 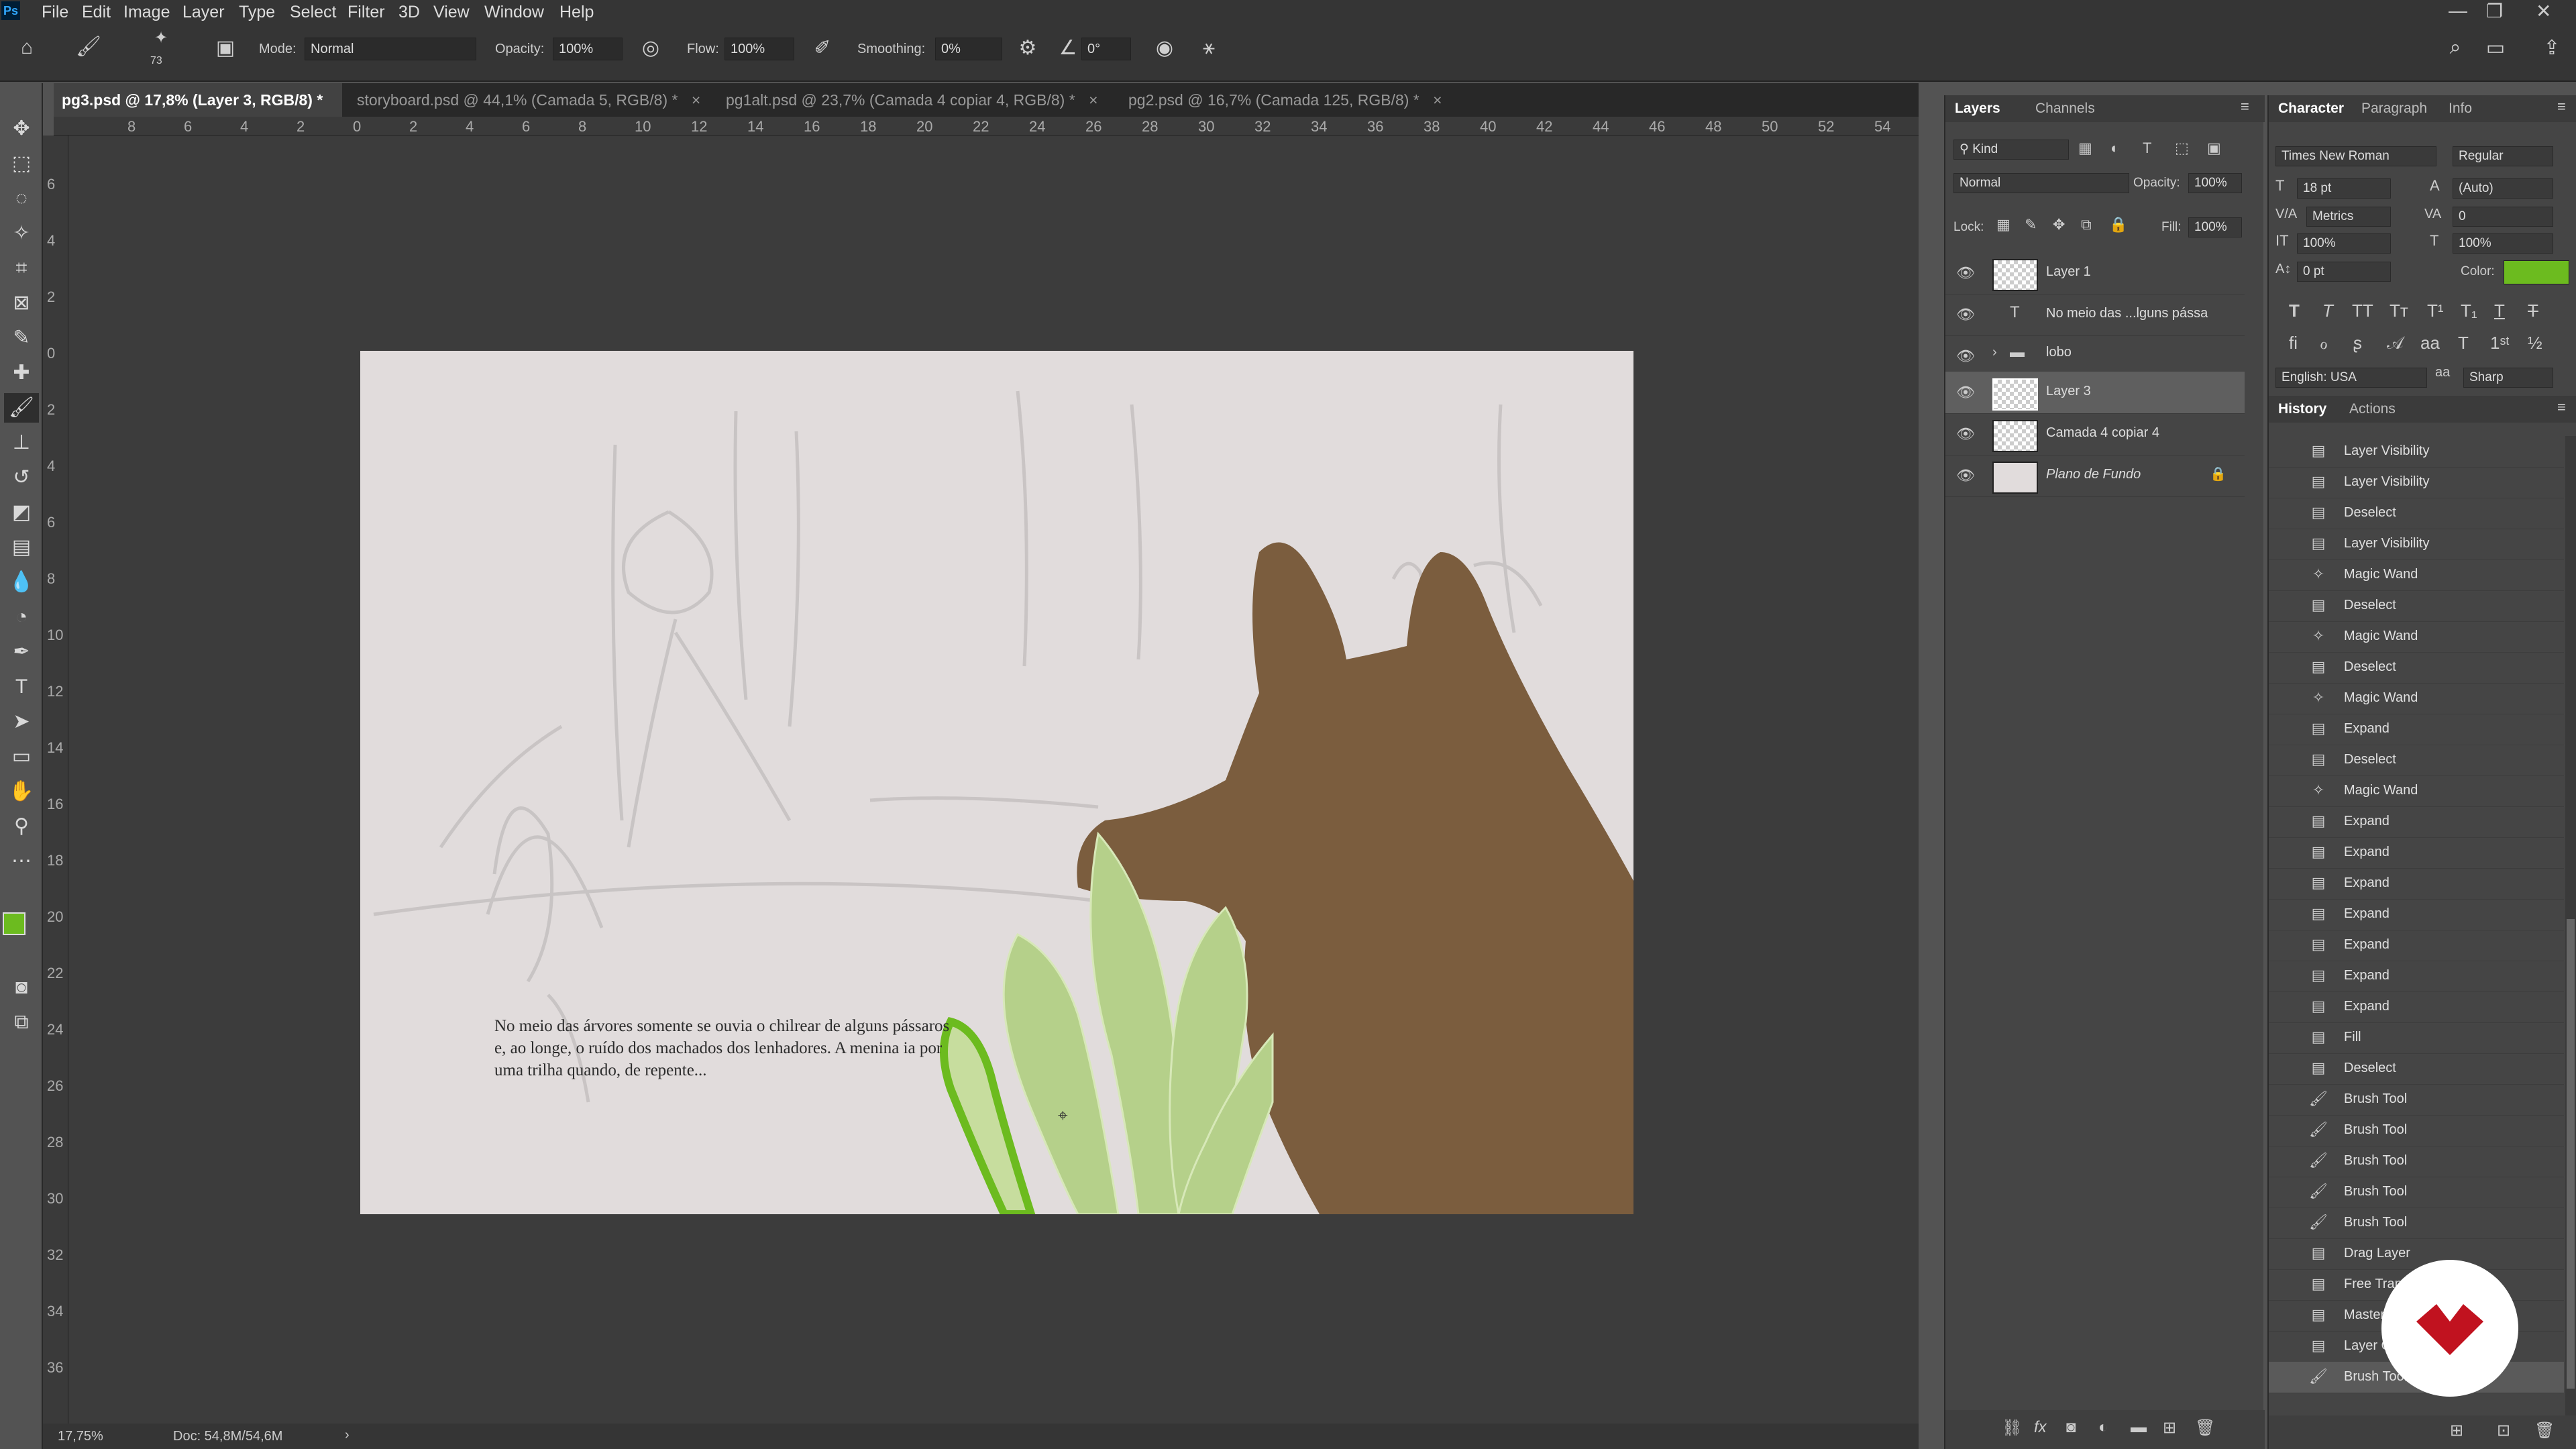 What do you see at coordinates (21, 303) in the screenshot?
I see `frame-tool-icon: ⊠` at bounding box center [21, 303].